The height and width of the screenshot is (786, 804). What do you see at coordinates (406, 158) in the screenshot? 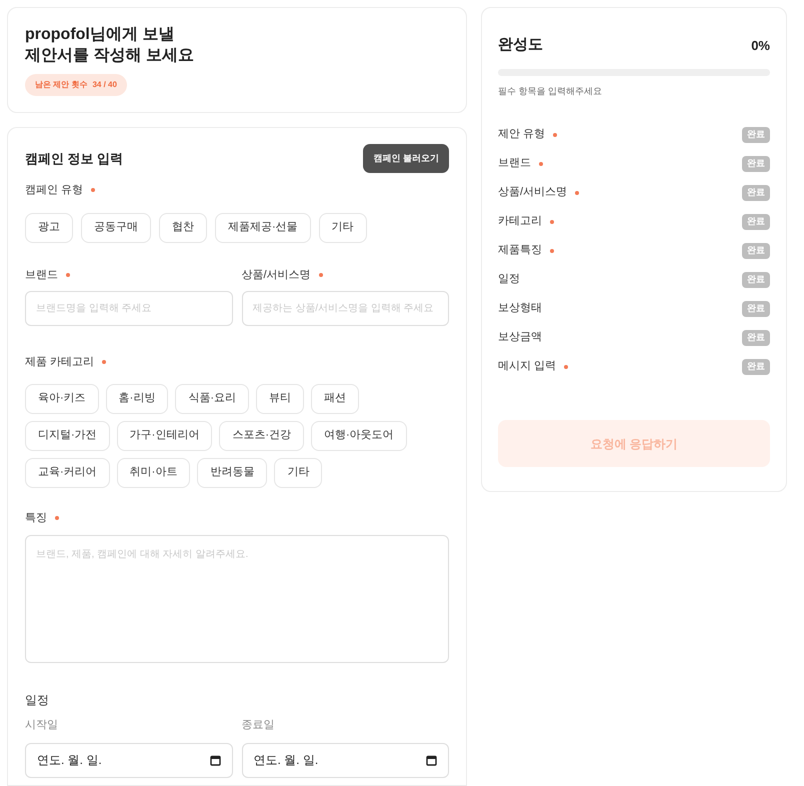
I see `load-campaign-button: 캠페인 불러오기` at bounding box center [406, 158].